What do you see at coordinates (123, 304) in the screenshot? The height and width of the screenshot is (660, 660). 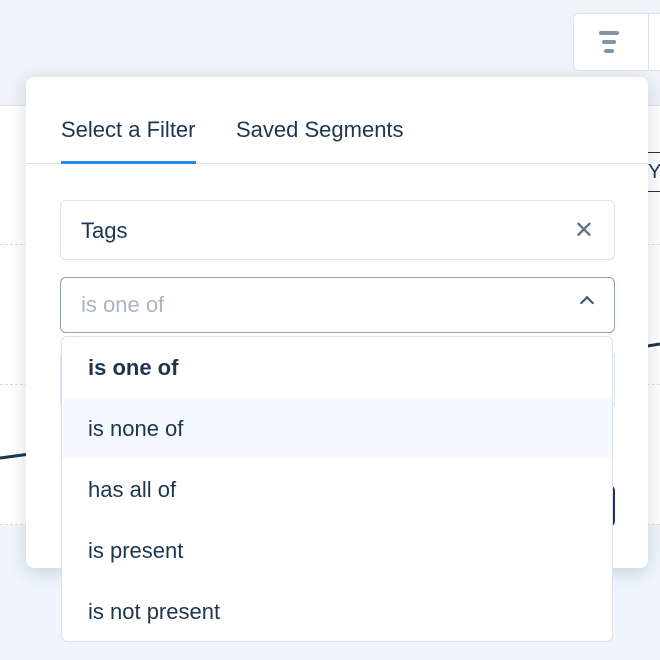 I see `operator-placeholder: is one of` at bounding box center [123, 304].